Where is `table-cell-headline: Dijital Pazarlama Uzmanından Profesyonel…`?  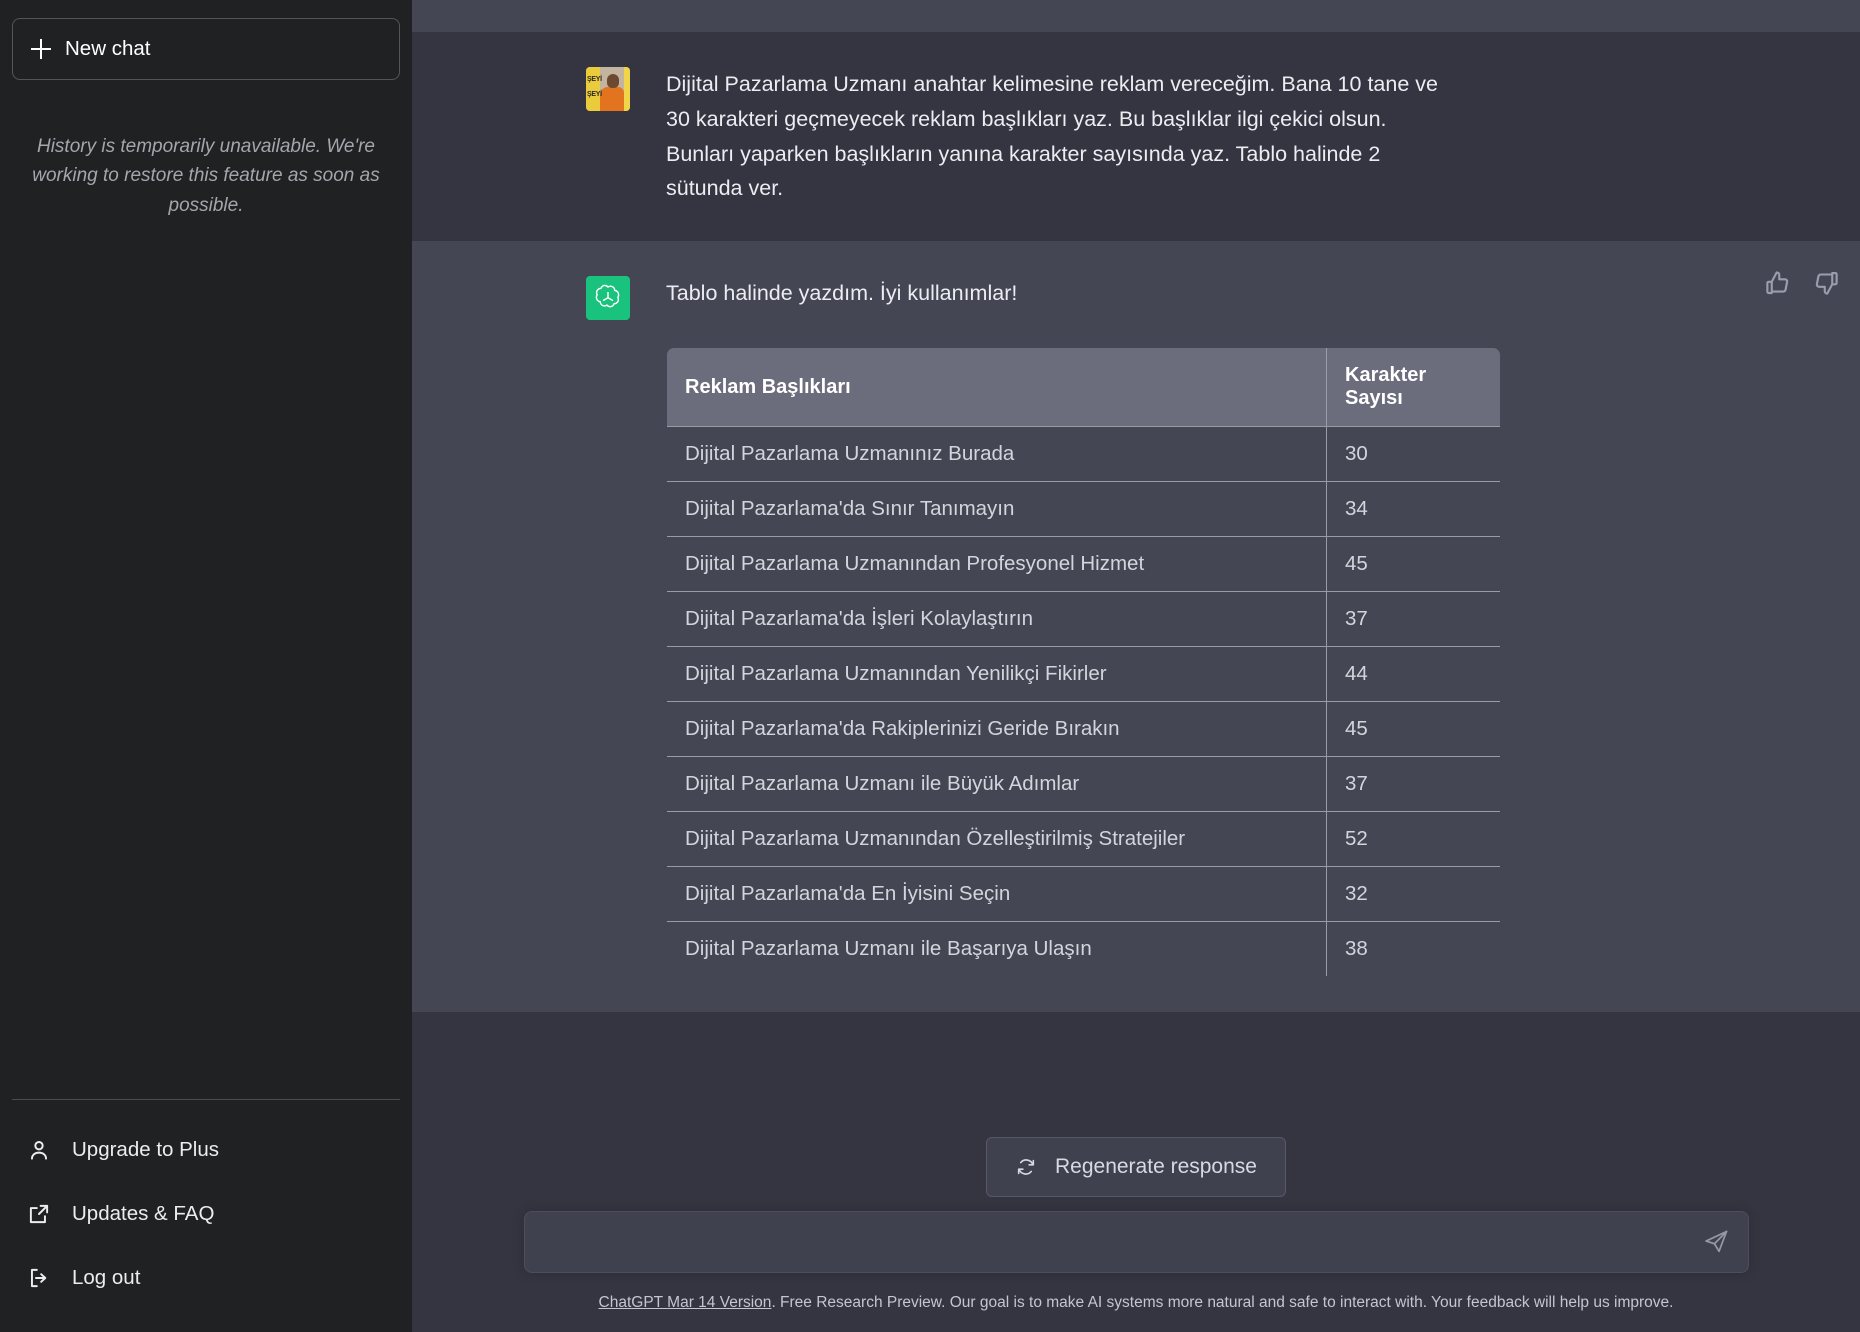
table-cell-headline: Dijital Pazarlama Uzmanından Profesyonel… is located at coordinates (997, 564).